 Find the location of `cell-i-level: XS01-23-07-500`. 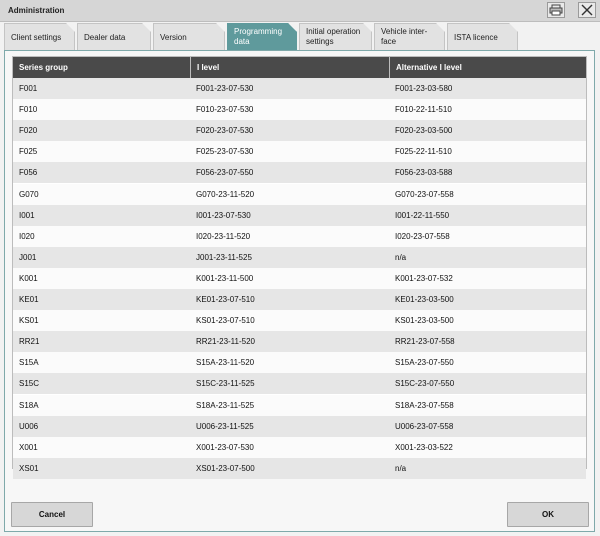

cell-i-level: XS01-23-07-500 is located at coordinates (225, 468).